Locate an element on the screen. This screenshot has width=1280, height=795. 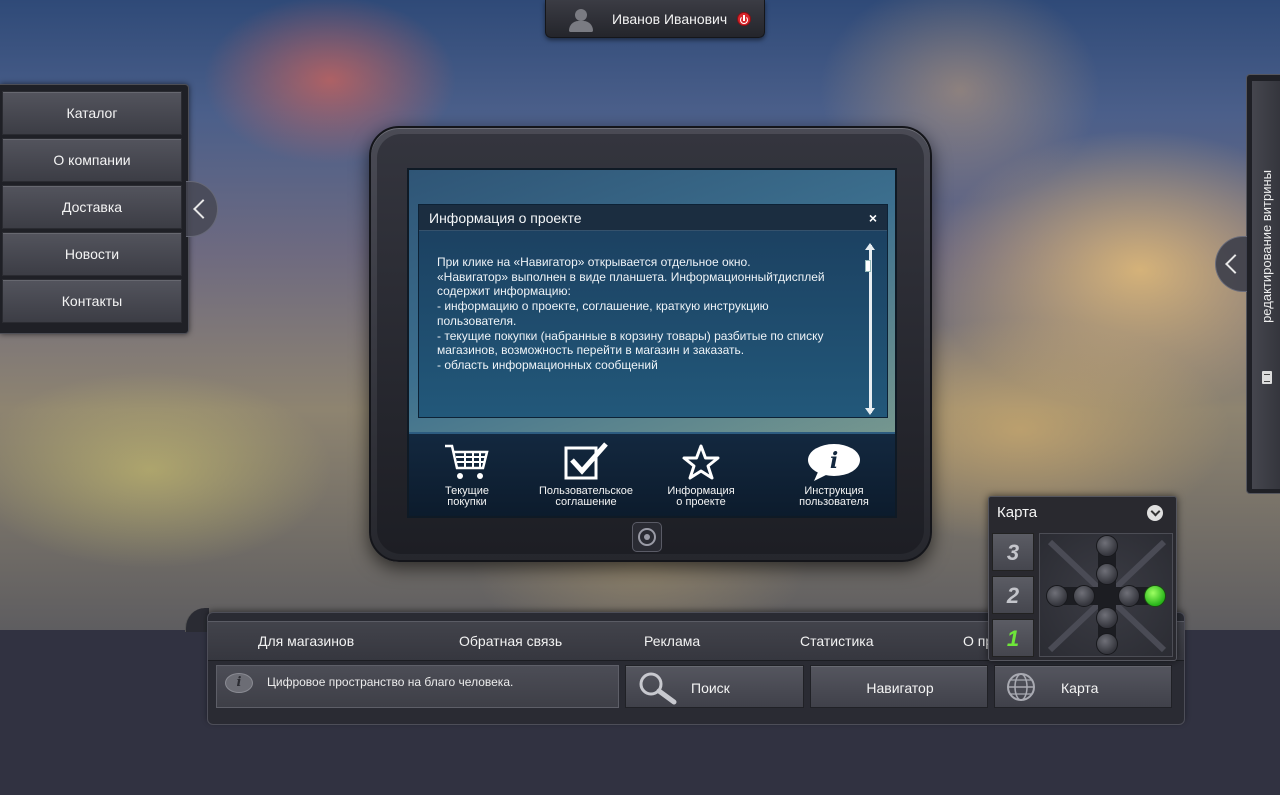
map-pan-left is located at coordinates (1084, 596).